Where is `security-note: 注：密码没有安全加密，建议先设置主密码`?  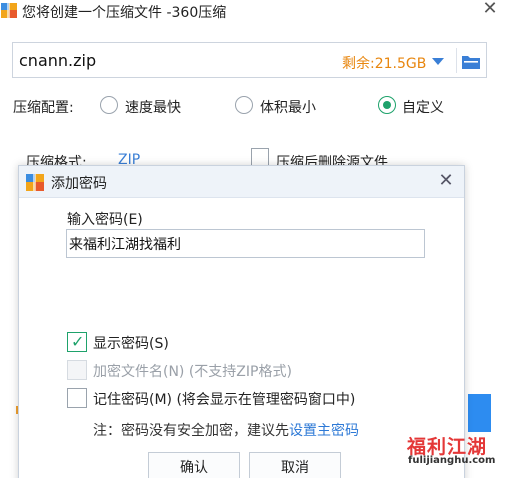
security-note: 注：密码没有安全加密，建议先设置主密码 is located at coordinates (226, 430).